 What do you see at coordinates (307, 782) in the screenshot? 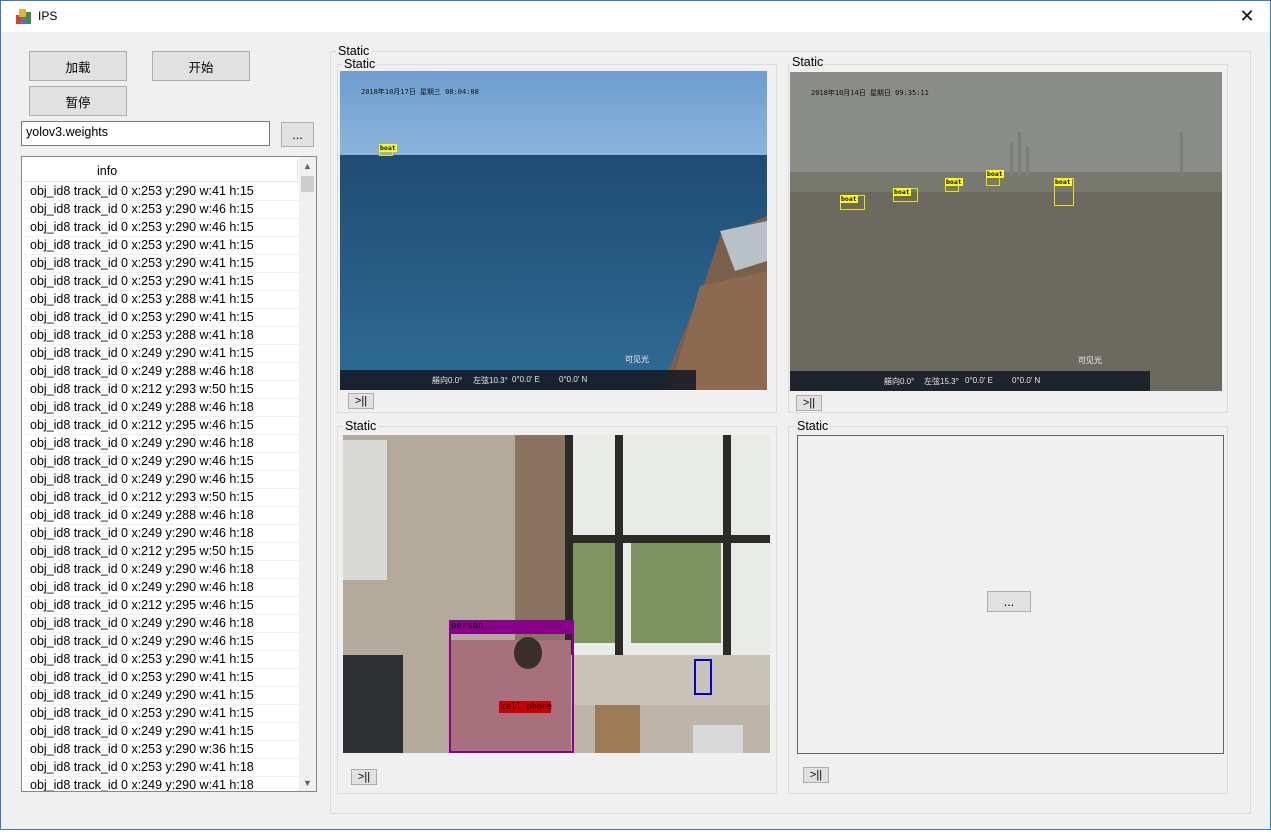
I see `scroll-down-icon: ▼` at bounding box center [307, 782].